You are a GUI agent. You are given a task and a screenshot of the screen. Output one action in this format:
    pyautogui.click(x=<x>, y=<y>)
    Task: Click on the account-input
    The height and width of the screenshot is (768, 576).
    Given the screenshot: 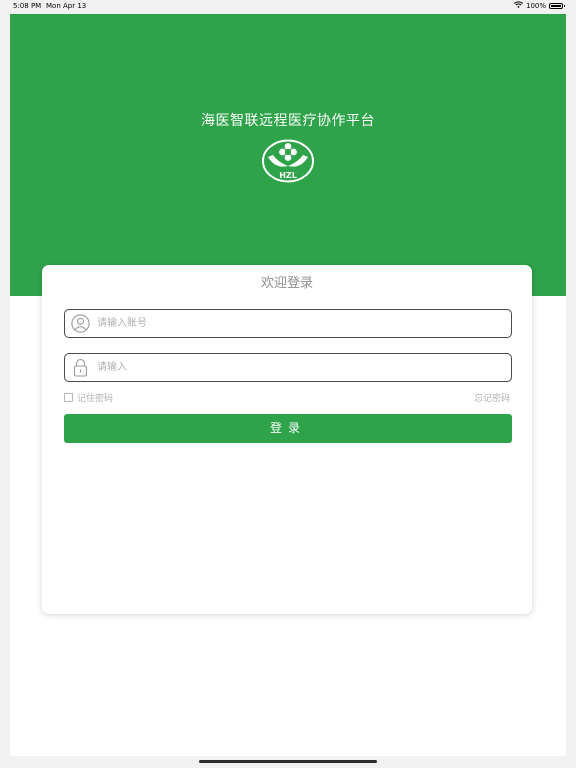 What is the action you would take?
    pyautogui.click(x=297, y=323)
    